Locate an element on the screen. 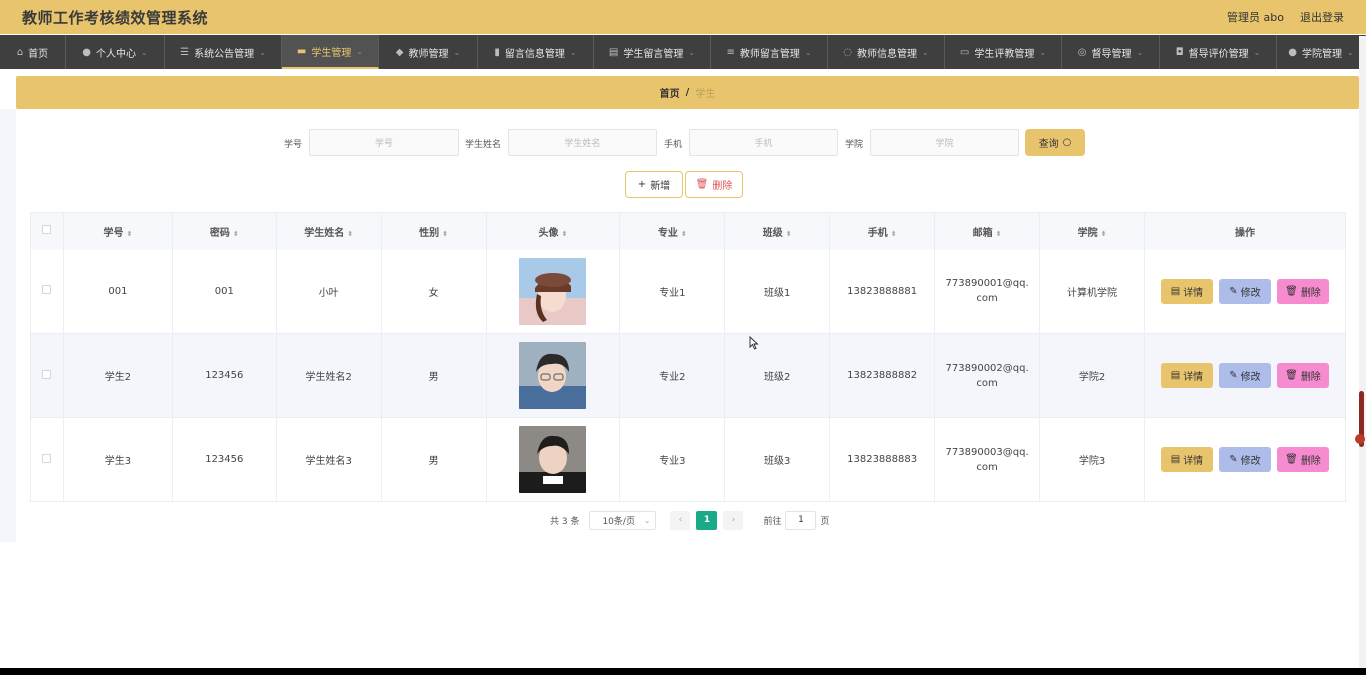 The image size is (1366, 675). nav-item-label: 首页 is located at coordinates (38, 54).